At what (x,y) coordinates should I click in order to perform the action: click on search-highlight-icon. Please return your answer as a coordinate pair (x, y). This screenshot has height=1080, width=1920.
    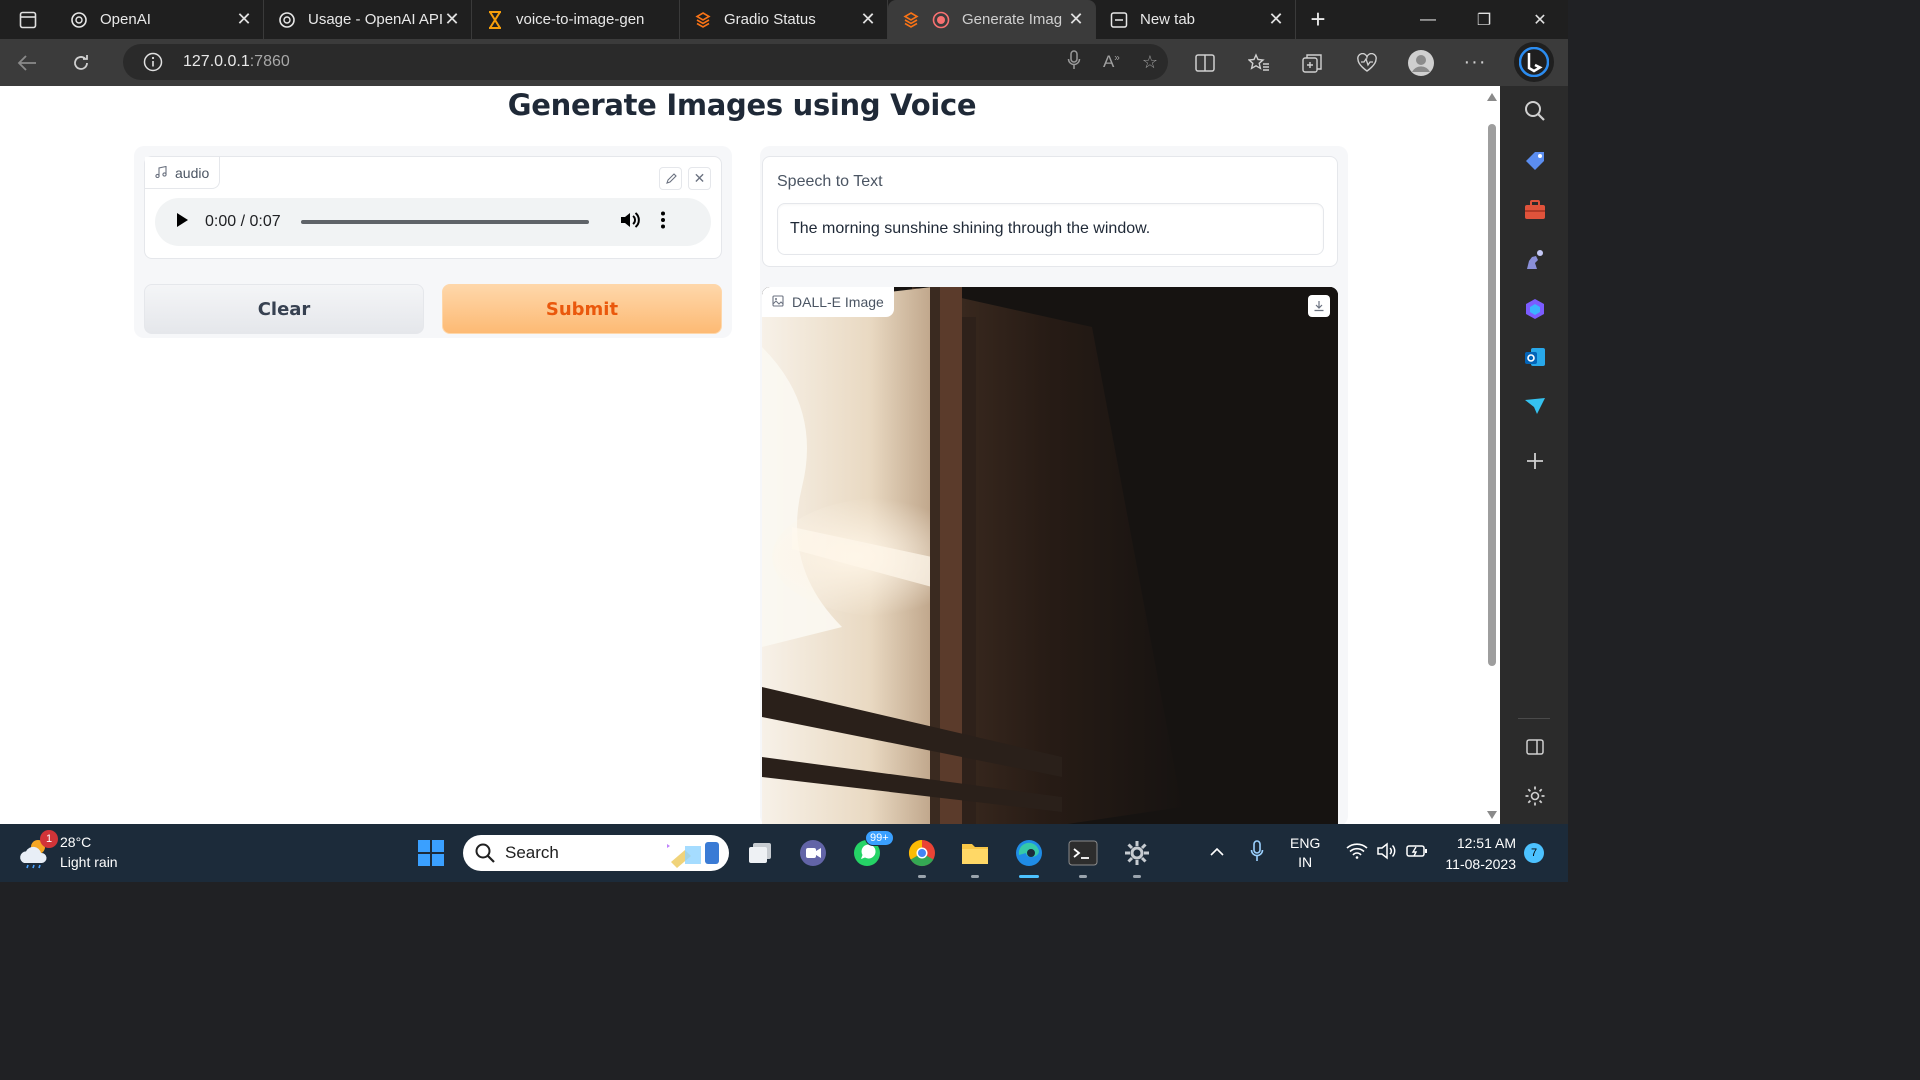
    Looking at the image, I should click on (693, 855).